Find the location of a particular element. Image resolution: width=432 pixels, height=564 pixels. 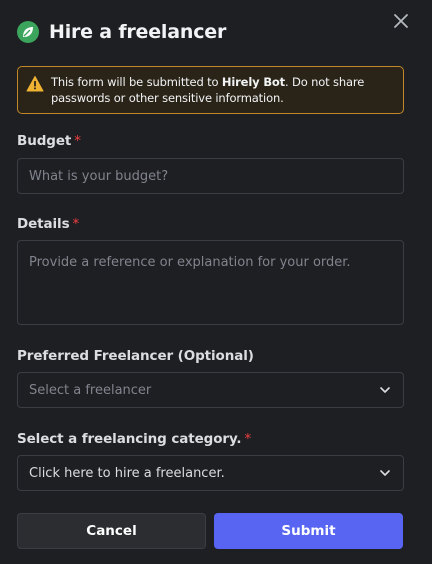

freelancer-label: Preferred Freelancer (Optional) is located at coordinates (135, 356).